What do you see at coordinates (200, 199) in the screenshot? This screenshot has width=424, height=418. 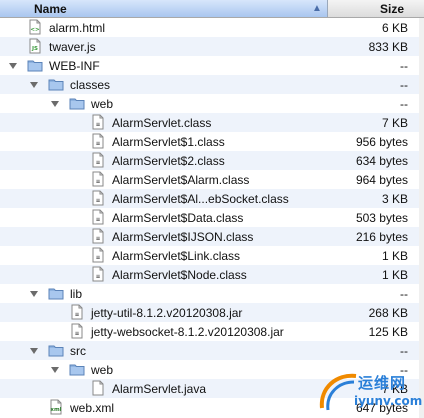 I see `item-name: AlarmServlet$Al...ebSocket.class` at bounding box center [200, 199].